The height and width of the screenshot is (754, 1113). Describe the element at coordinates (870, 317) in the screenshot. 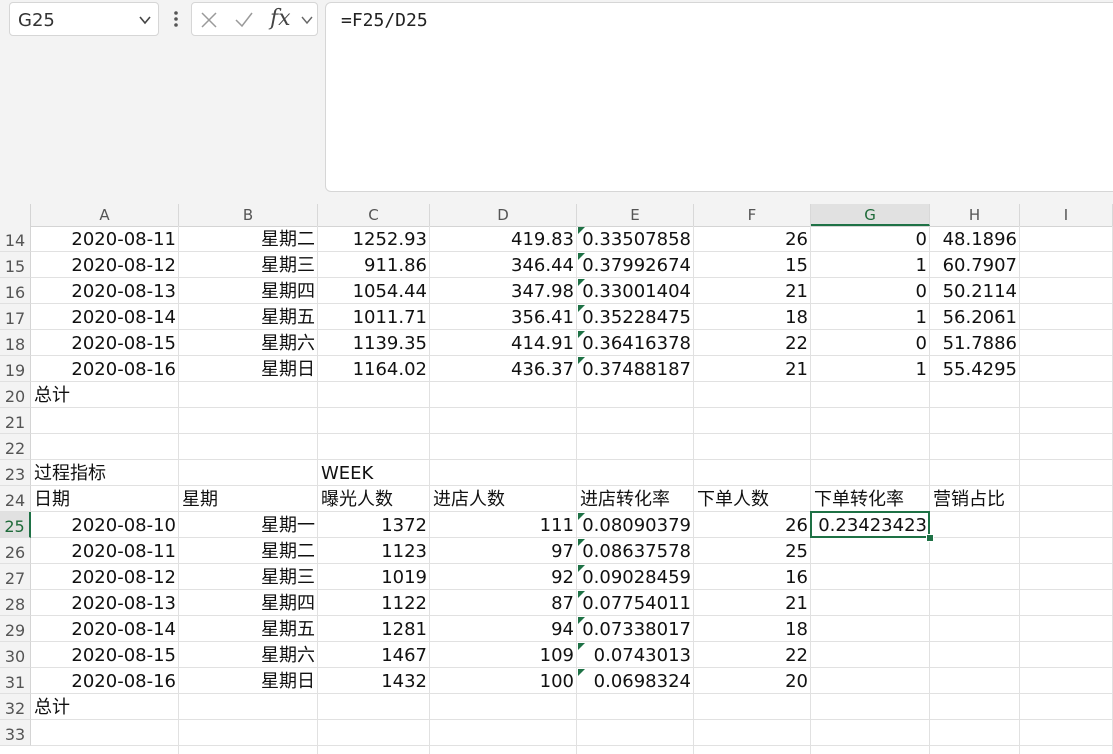

I see `cell-g17: 1` at that location.